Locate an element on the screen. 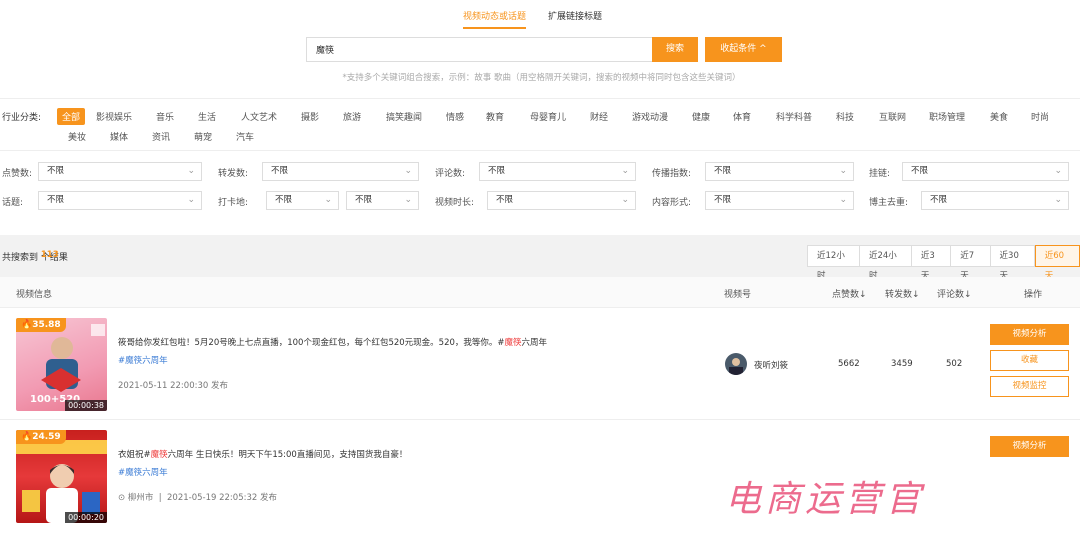  industry-category-chip: 母婴育儿 is located at coordinates (548, 116).